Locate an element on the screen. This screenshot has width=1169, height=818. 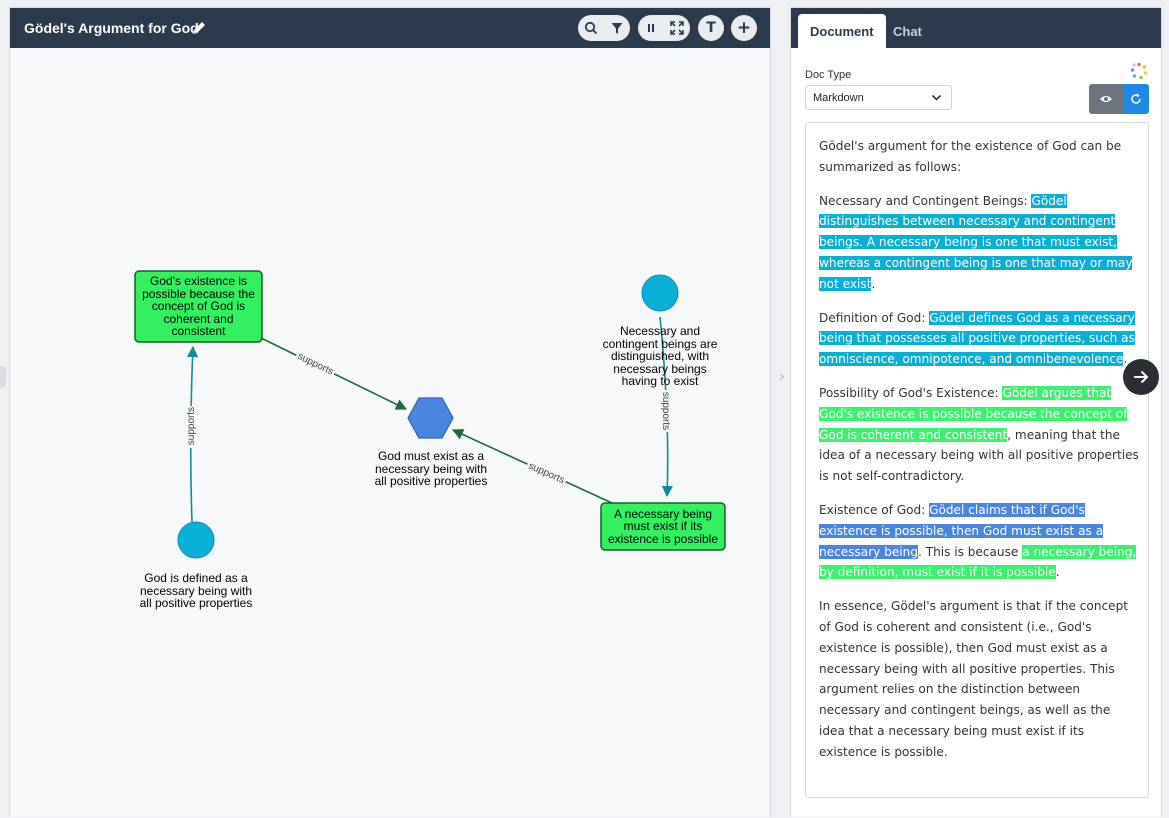
refresh-button is located at coordinates (1136, 99).